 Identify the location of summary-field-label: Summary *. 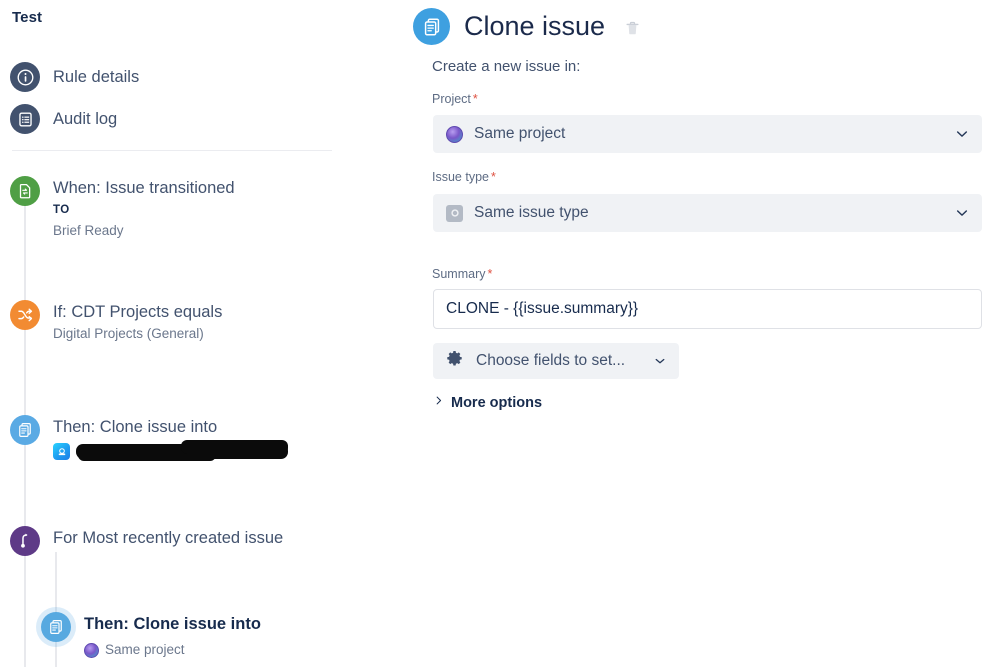
(462, 274).